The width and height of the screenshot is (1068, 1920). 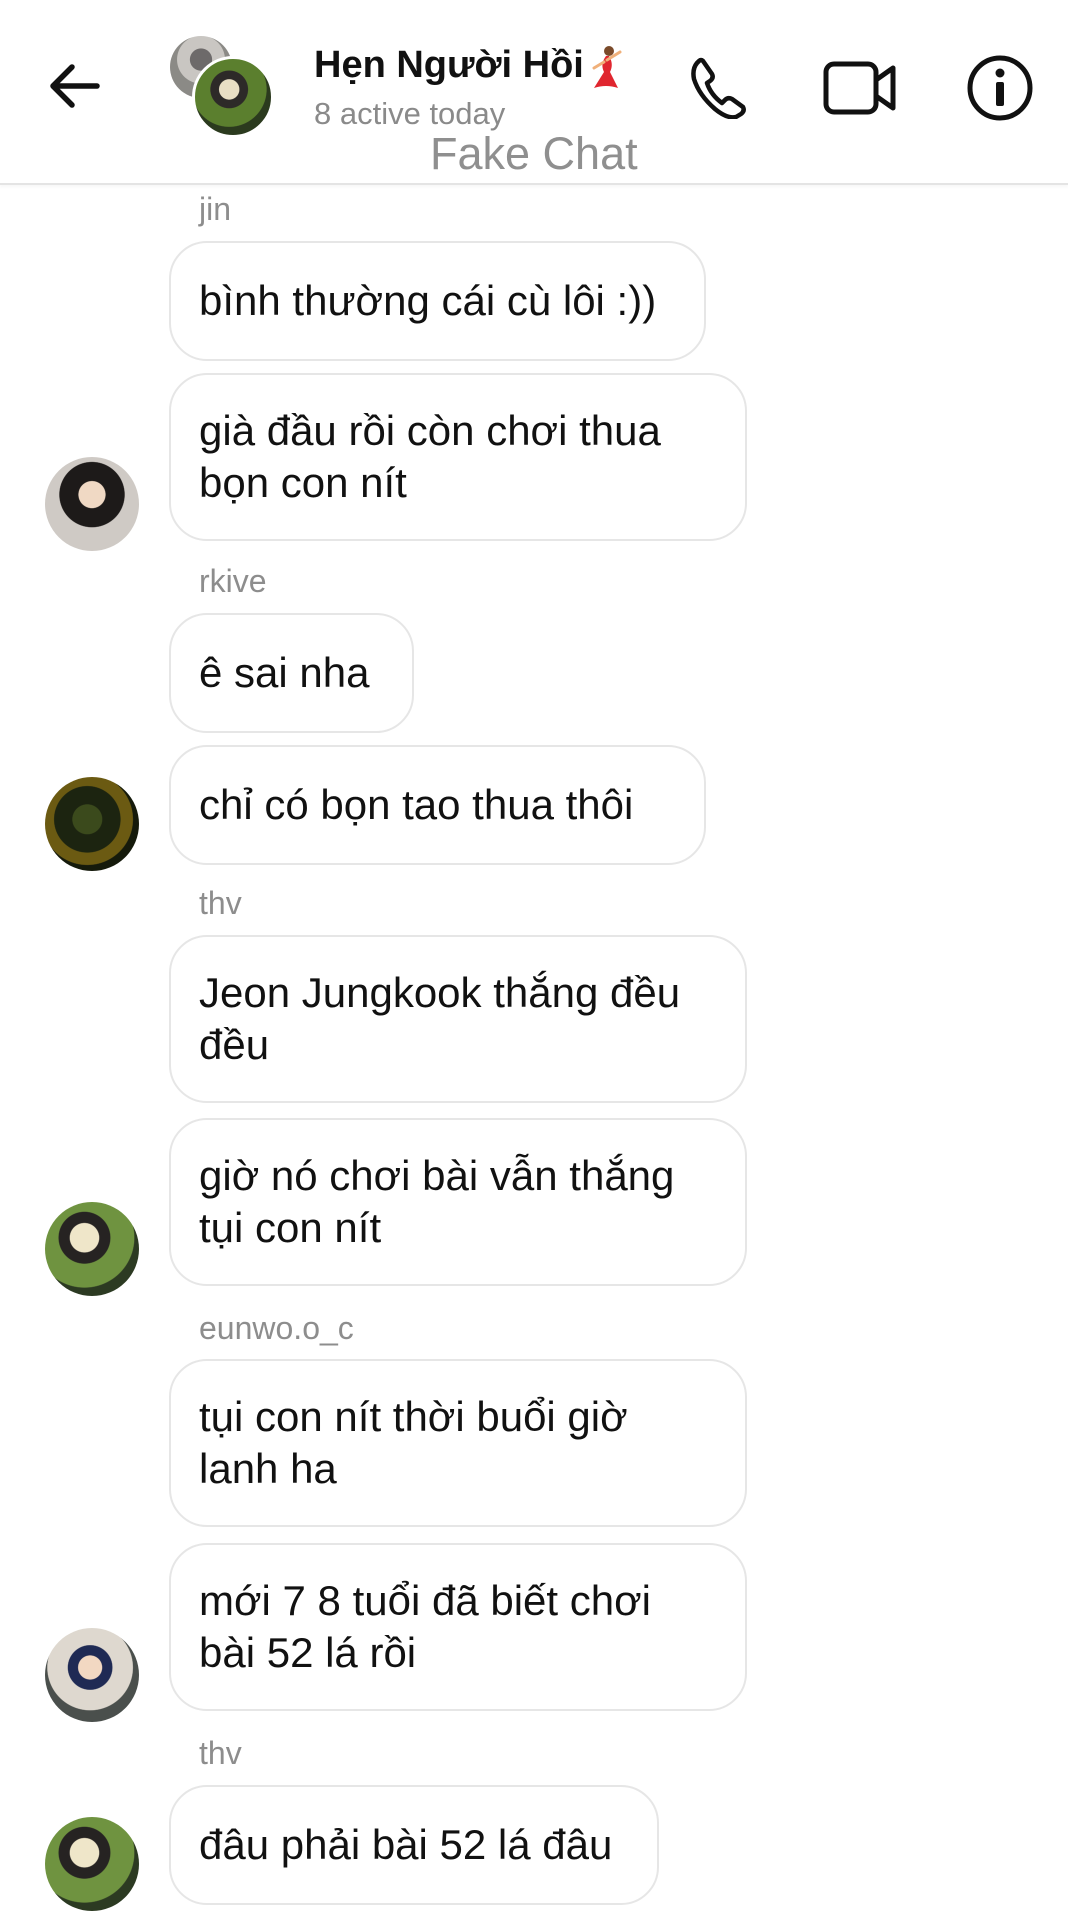 What do you see at coordinates (718, 88) in the screenshot?
I see `phone-icon` at bounding box center [718, 88].